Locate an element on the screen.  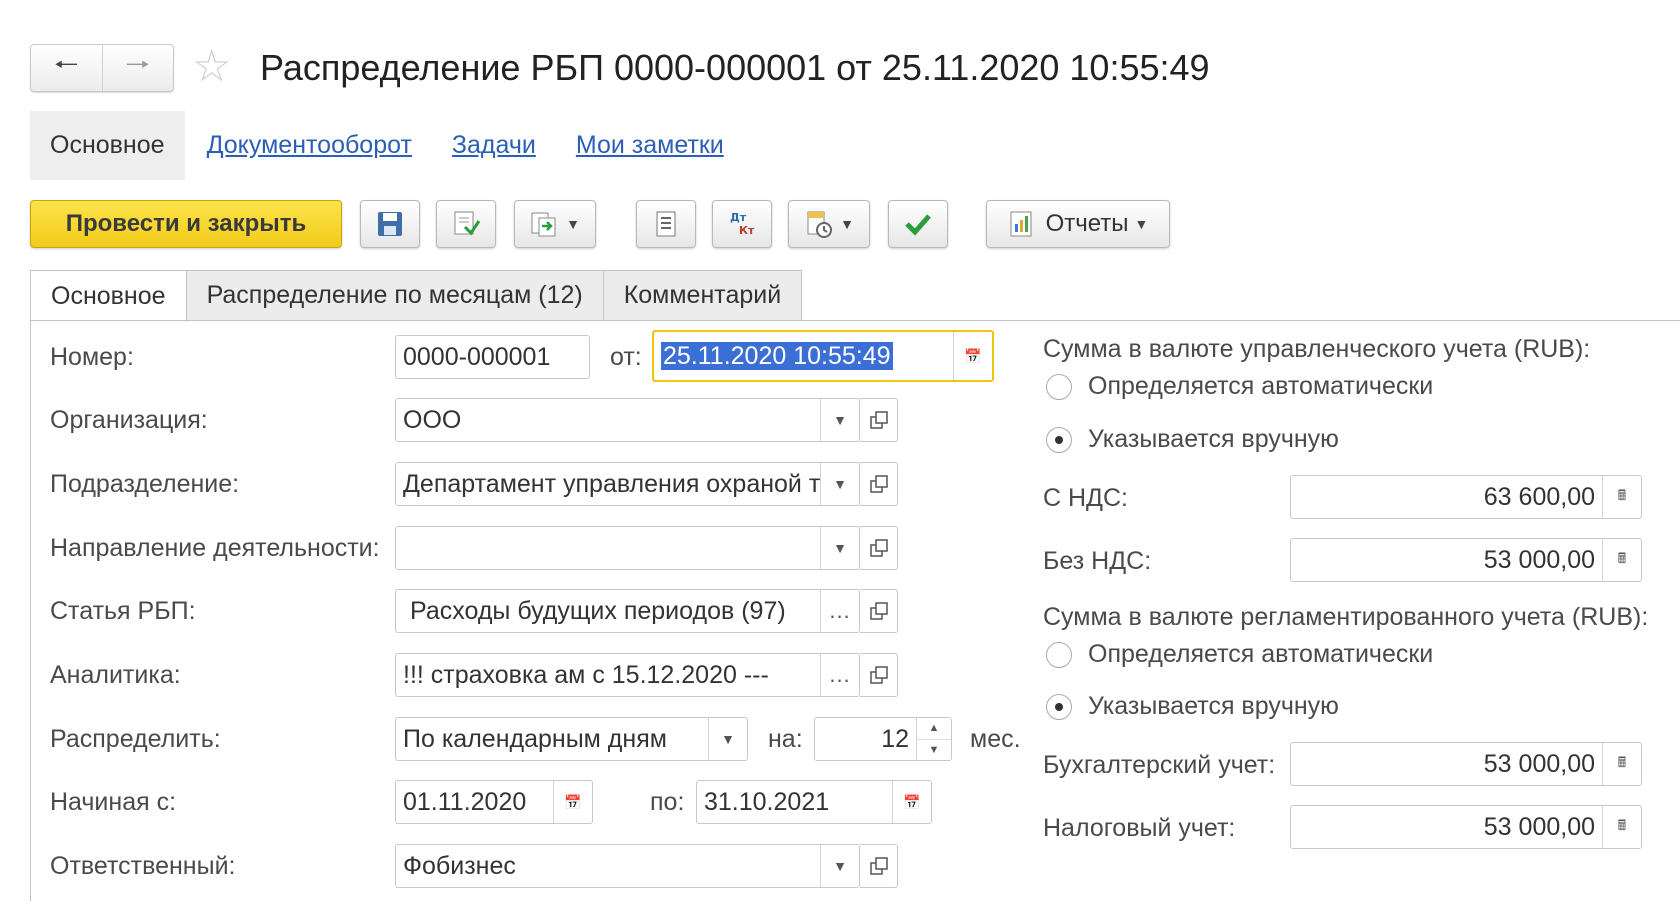
start-label: Начиная с: is located at coordinates (113, 802).